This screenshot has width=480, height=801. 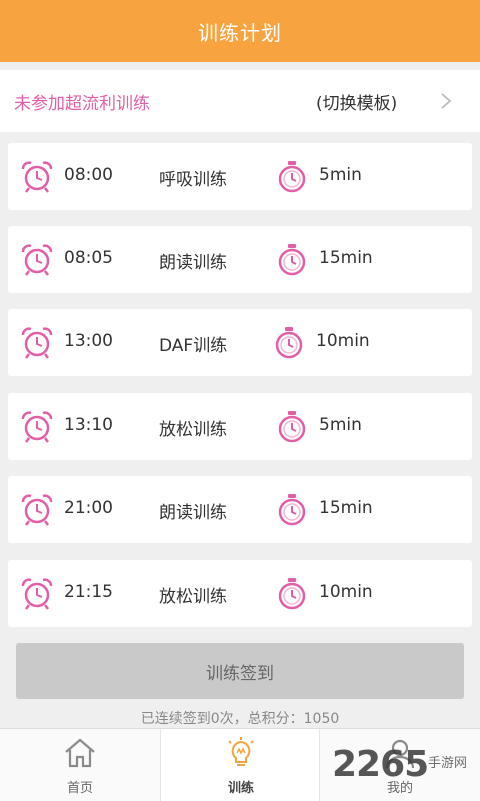 I want to click on tab-label: 首页, so click(x=79, y=788).